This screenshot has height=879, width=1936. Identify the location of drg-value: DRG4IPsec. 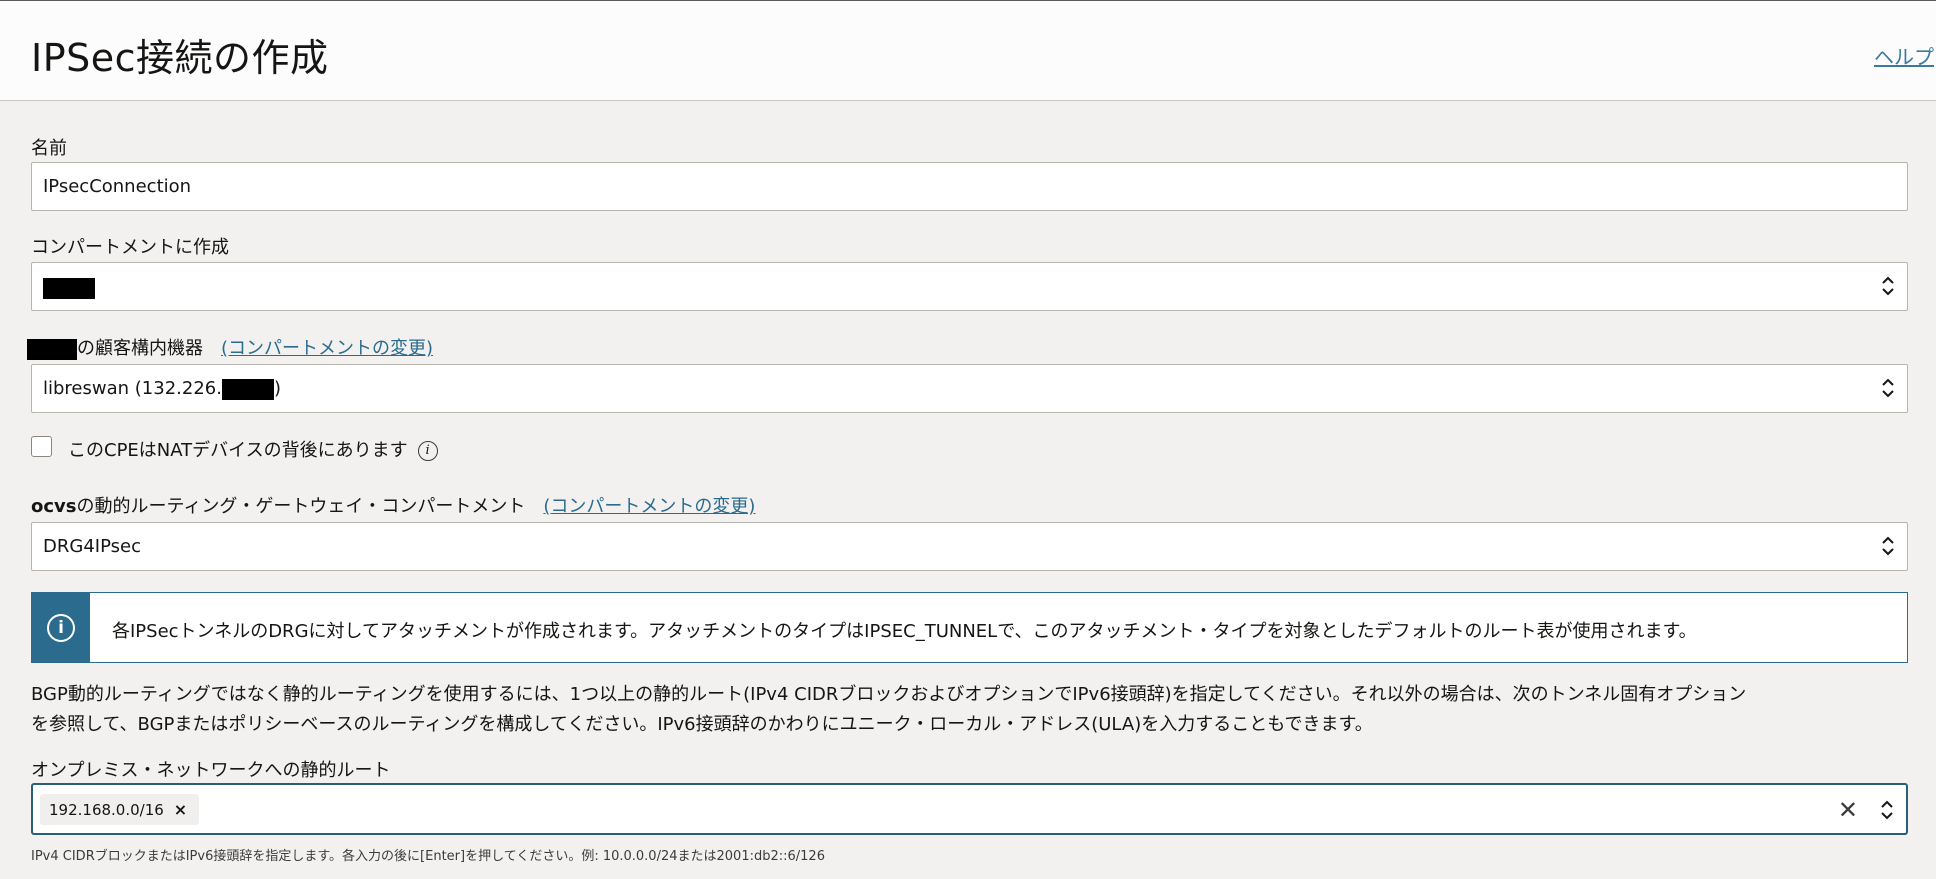
(92, 546).